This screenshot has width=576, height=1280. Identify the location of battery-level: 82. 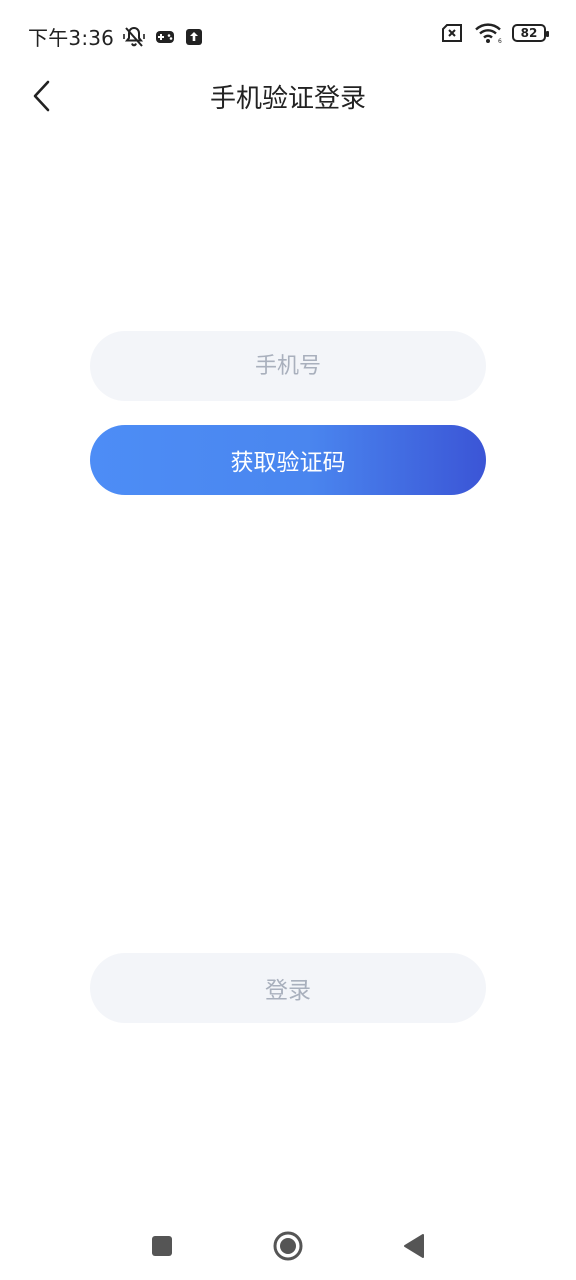
(529, 33).